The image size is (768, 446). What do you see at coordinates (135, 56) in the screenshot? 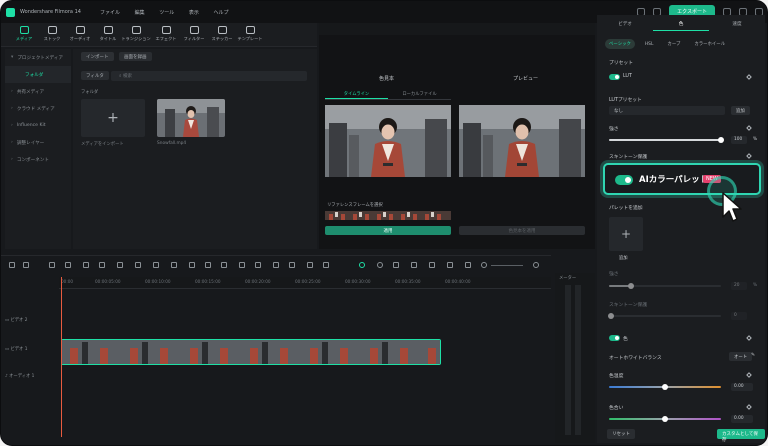
I see `record-screen-button: 画面を録画` at bounding box center [135, 56].